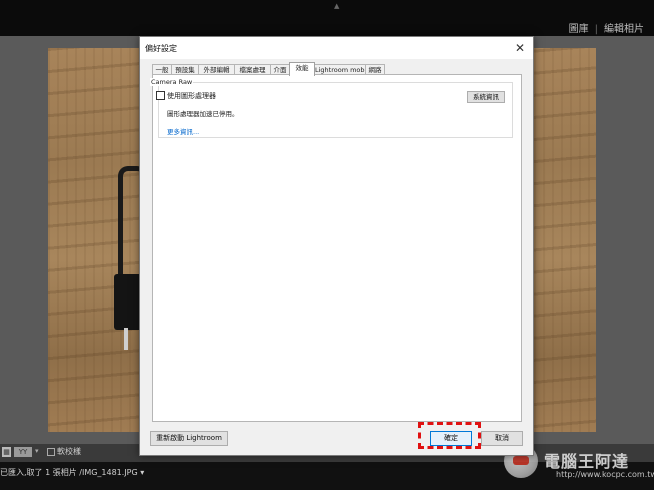  I want to click on cancel-button: 取消, so click(502, 438).